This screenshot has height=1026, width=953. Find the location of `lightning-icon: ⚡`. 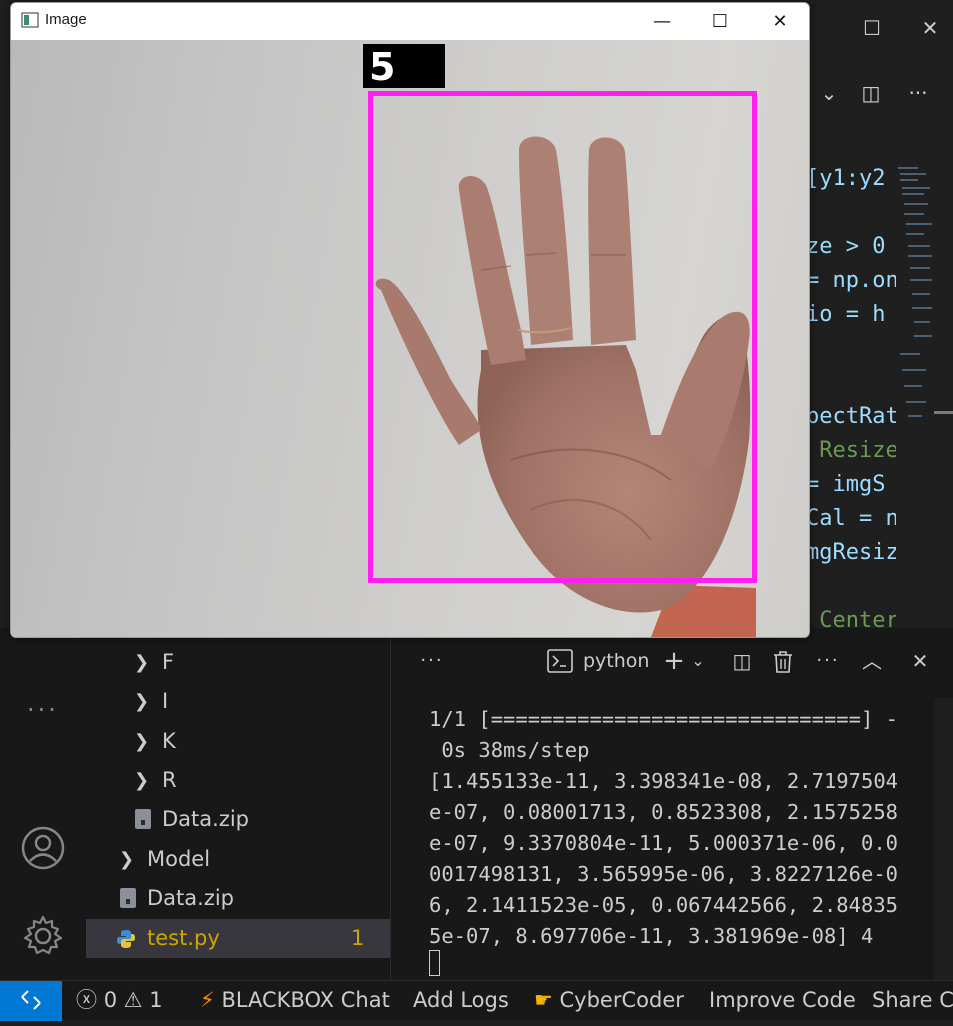

lightning-icon: ⚡ is located at coordinates (207, 1000).